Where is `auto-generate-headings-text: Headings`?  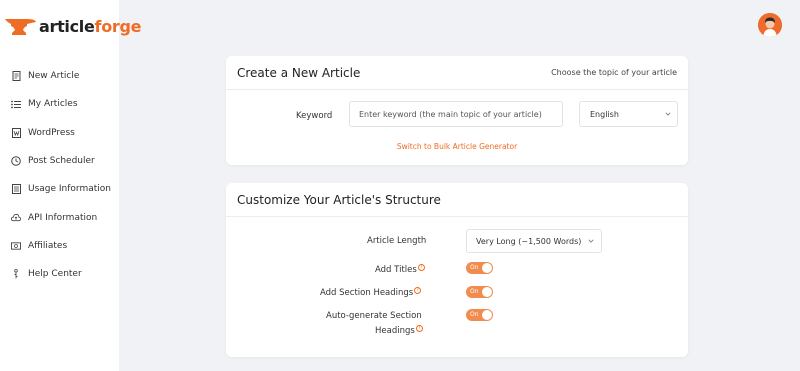
auto-generate-headings-text: Headings is located at coordinates (395, 330).